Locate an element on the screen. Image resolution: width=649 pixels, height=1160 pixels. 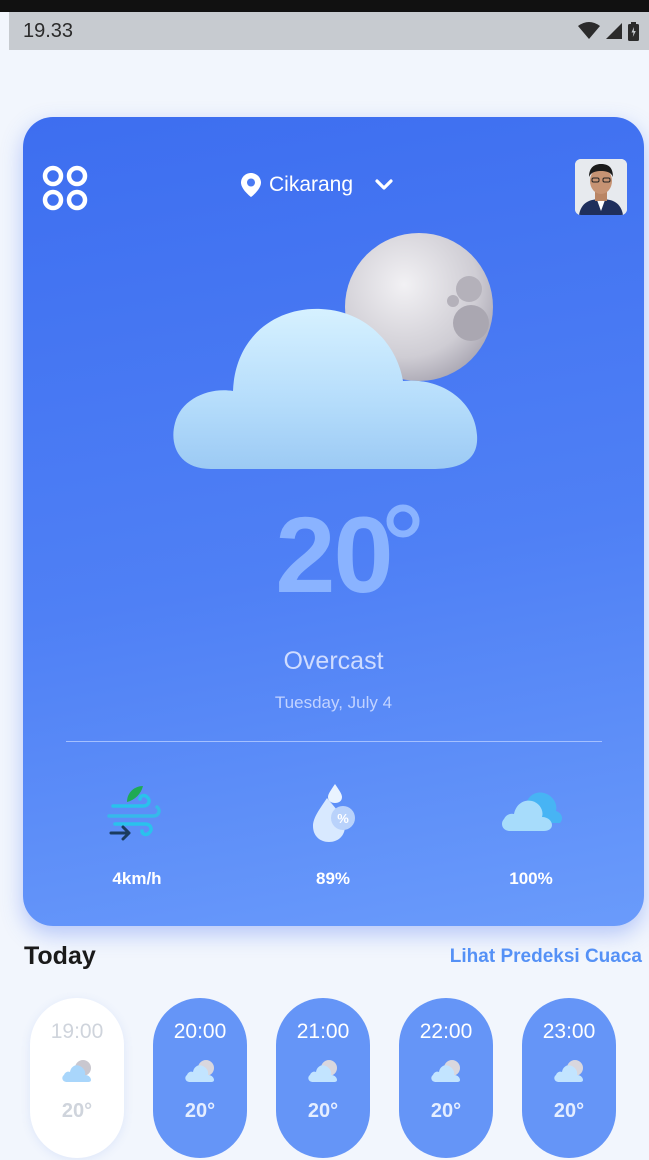
wind-stat: 4km/h is located at coordinates (137, 833).